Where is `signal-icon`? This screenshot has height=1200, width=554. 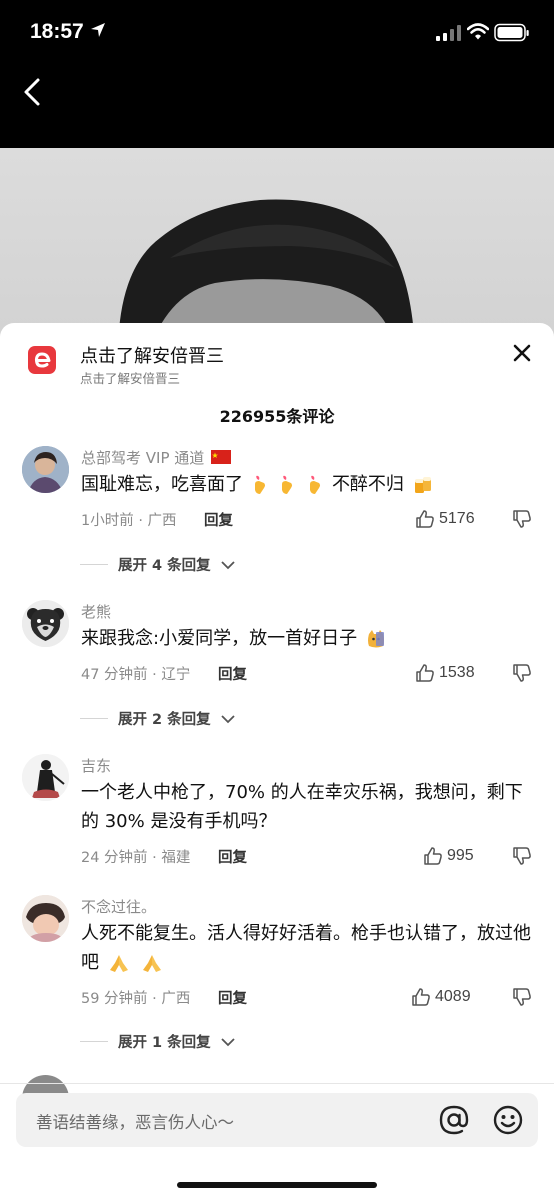
signal-icon is located at coordinates (448, 33).